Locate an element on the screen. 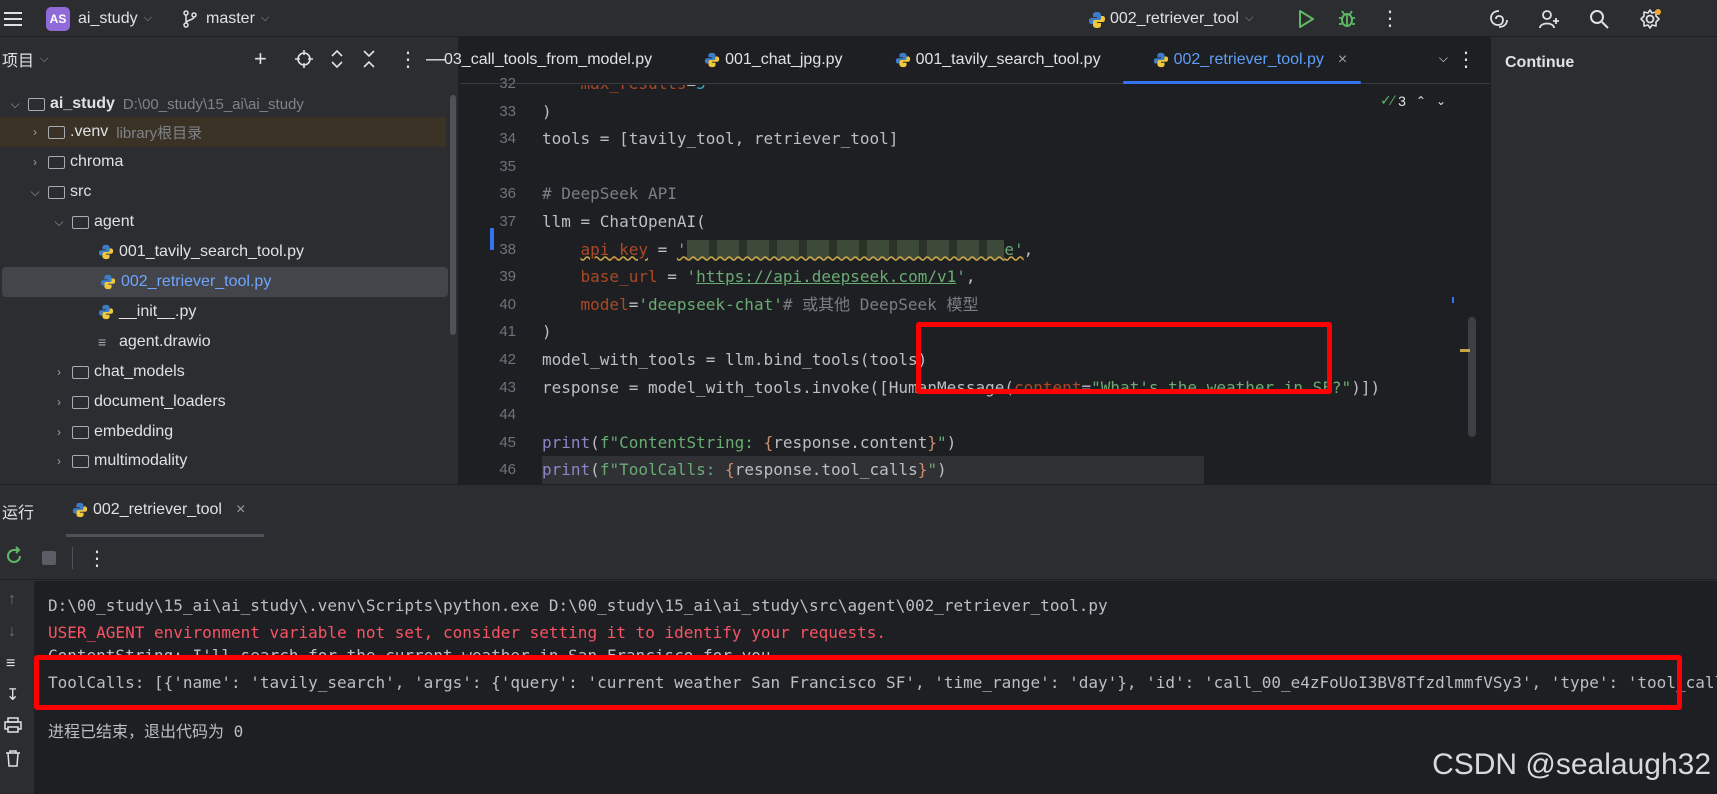  tree-item-venv: › .venv library根目录 is located at coordinates (223, 132).